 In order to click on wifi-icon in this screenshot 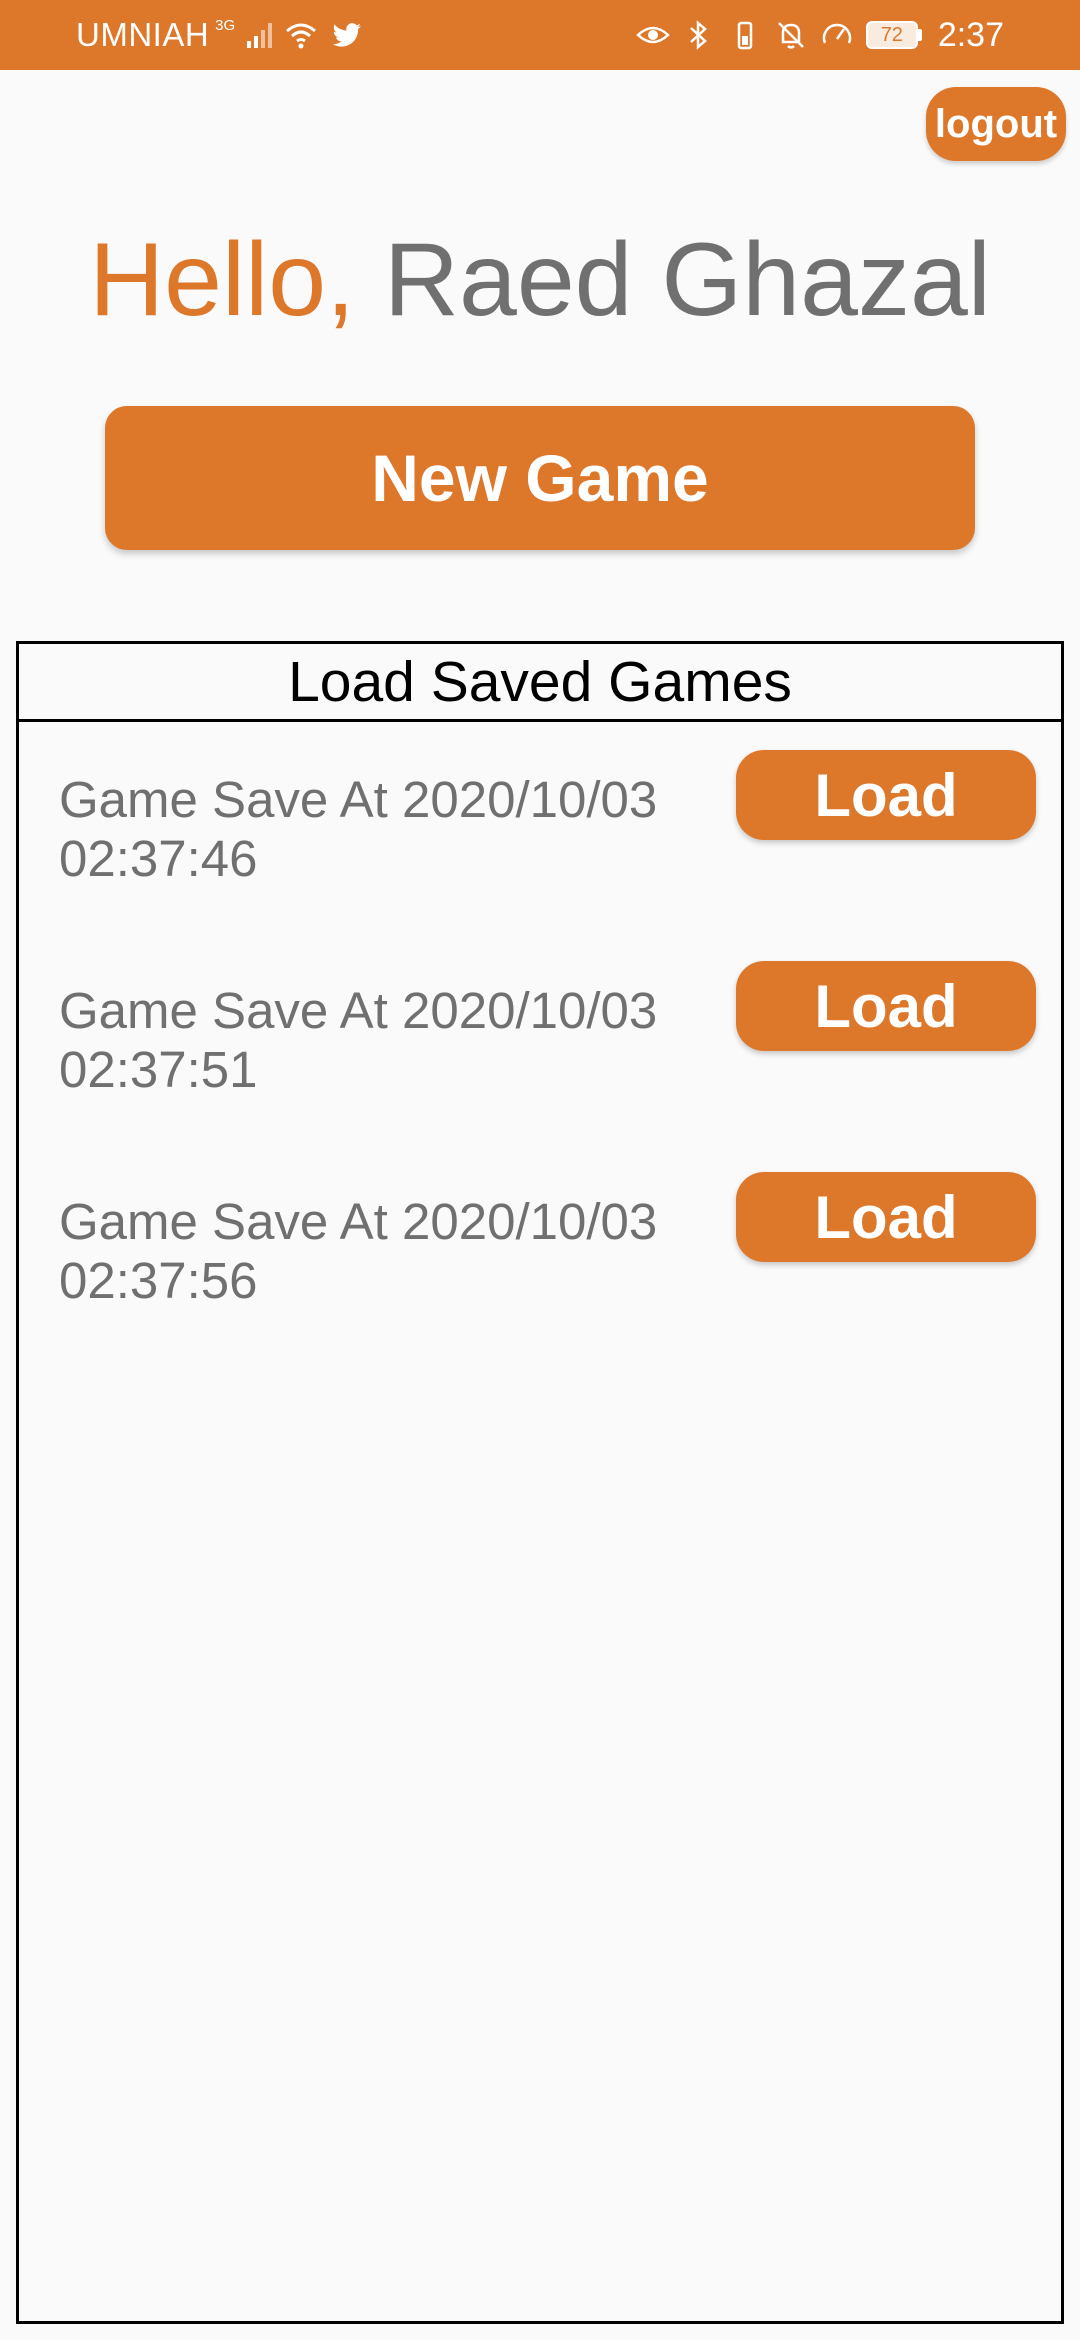, I will do `click(301, 36)`.